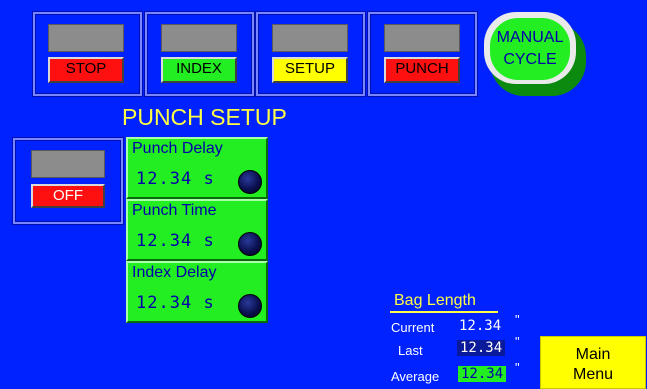  I want to click on off-button-frame: OFF, so click(68, 181).